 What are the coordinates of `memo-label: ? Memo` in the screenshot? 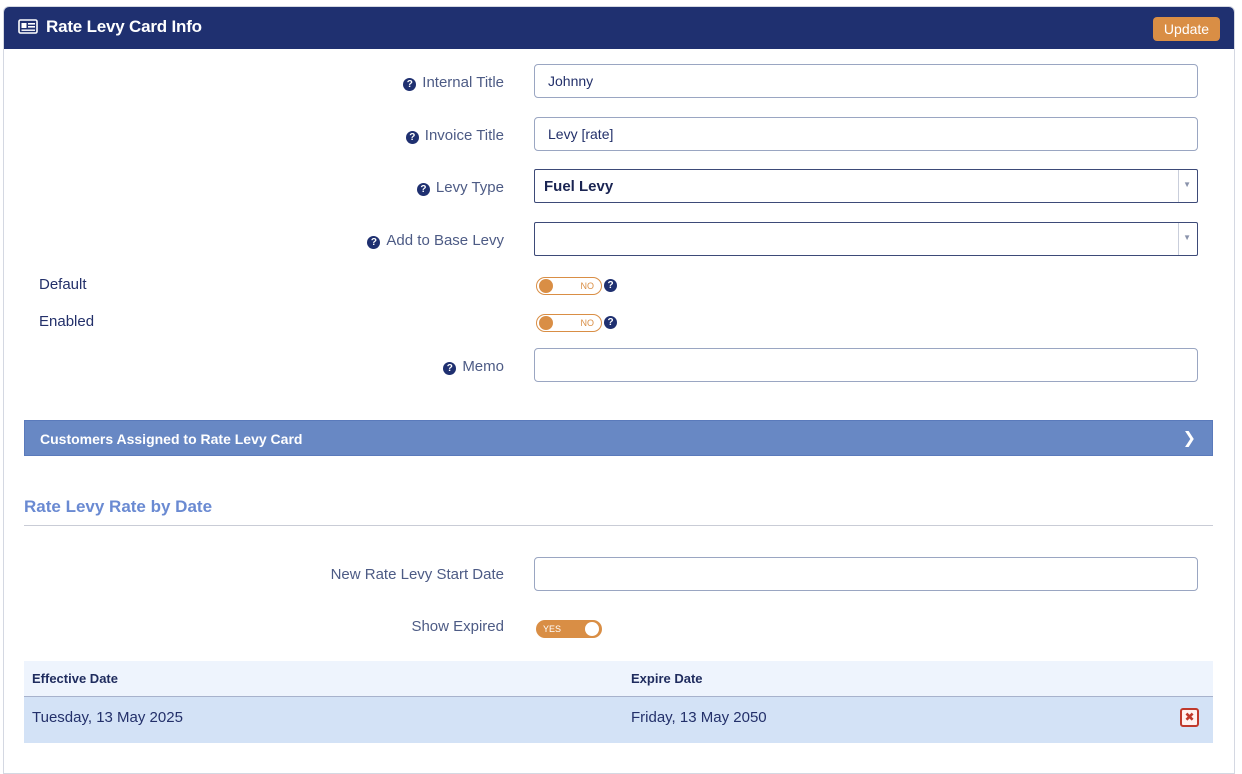 It's located at (473, 366).